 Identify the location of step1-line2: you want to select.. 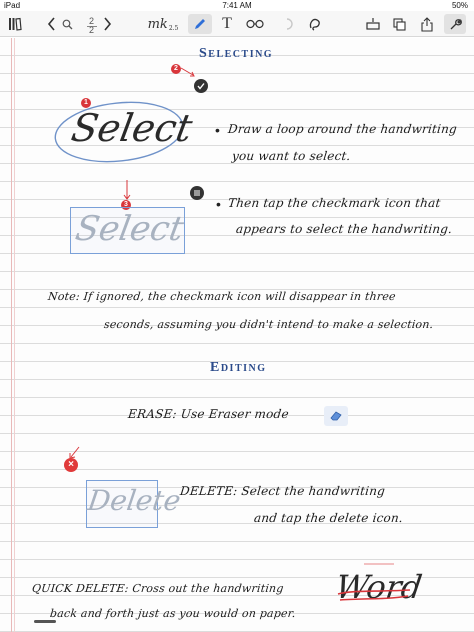
(291, 156).